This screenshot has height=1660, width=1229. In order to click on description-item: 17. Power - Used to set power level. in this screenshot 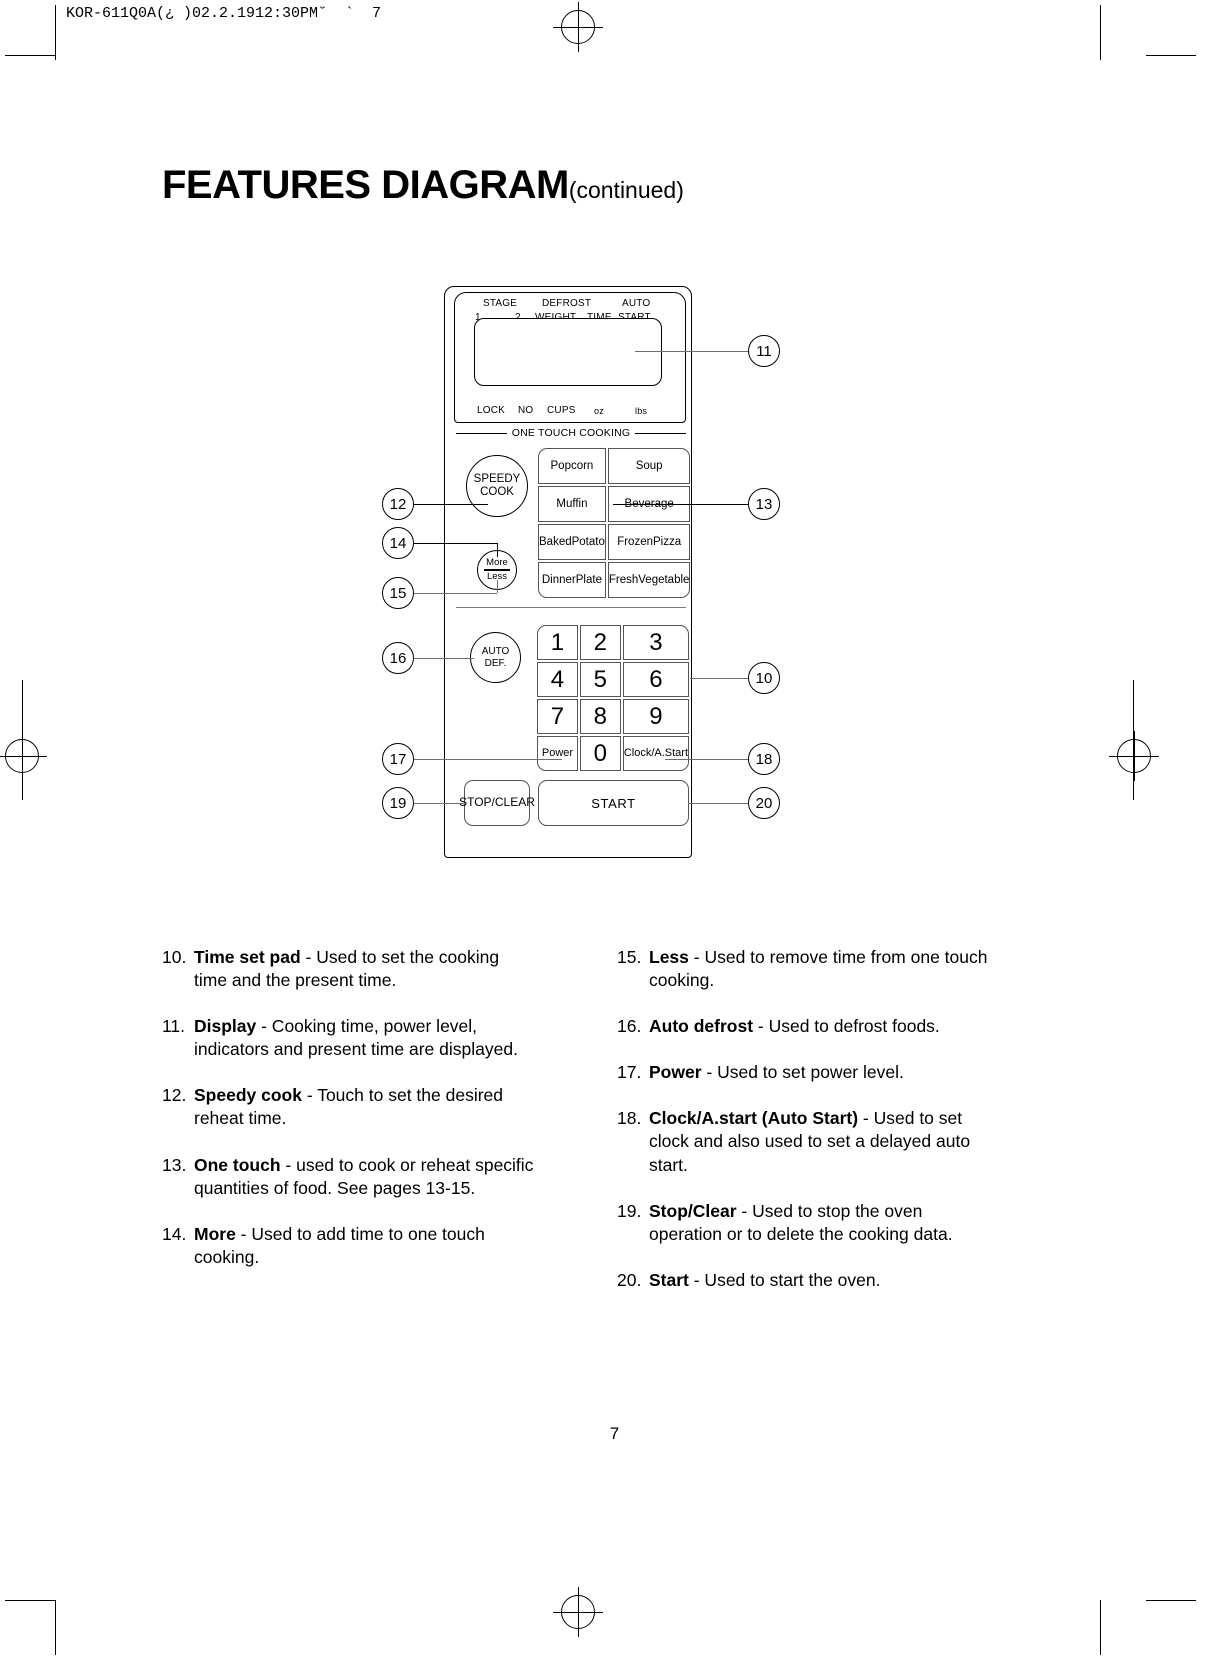, I will do `click(804, 1072)`.